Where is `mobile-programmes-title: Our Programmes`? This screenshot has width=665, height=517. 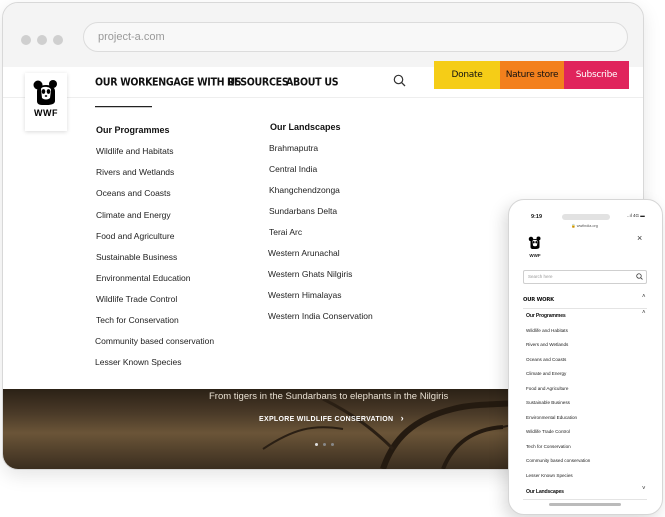 mobile-programmes-title: Our Programmes is located at coordinates (546, 316).